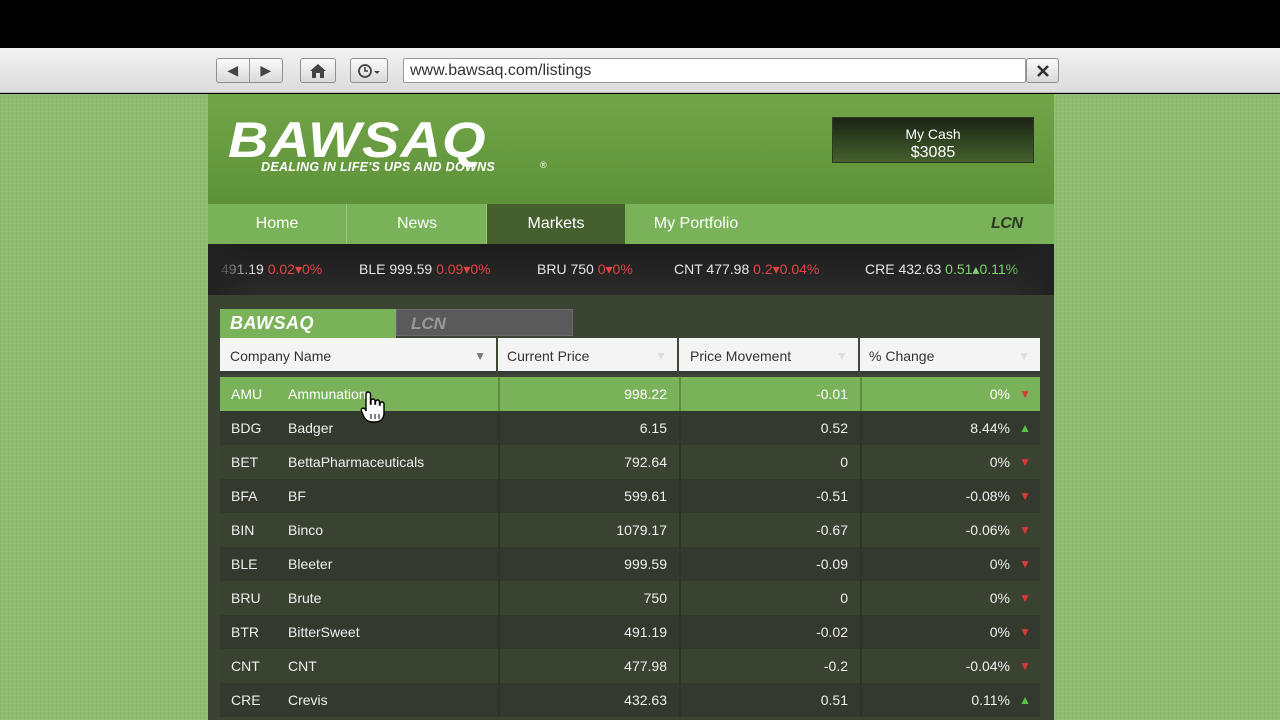 The width and height of the screenshot is (1280, 720). What do you see at coordinates (543, 165) in the screenshot?
I see `registered-mark: ®` at bounding box center [543, 165].